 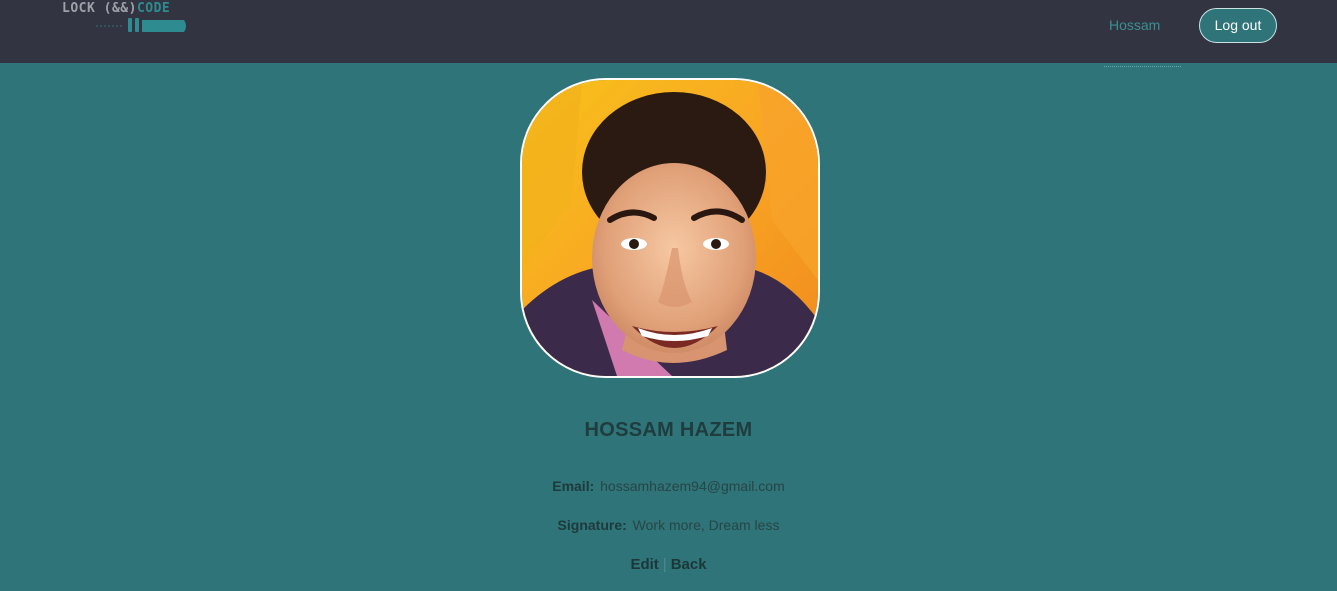 I want to click on signature-label: Signature:, so click(x=592, y=525).